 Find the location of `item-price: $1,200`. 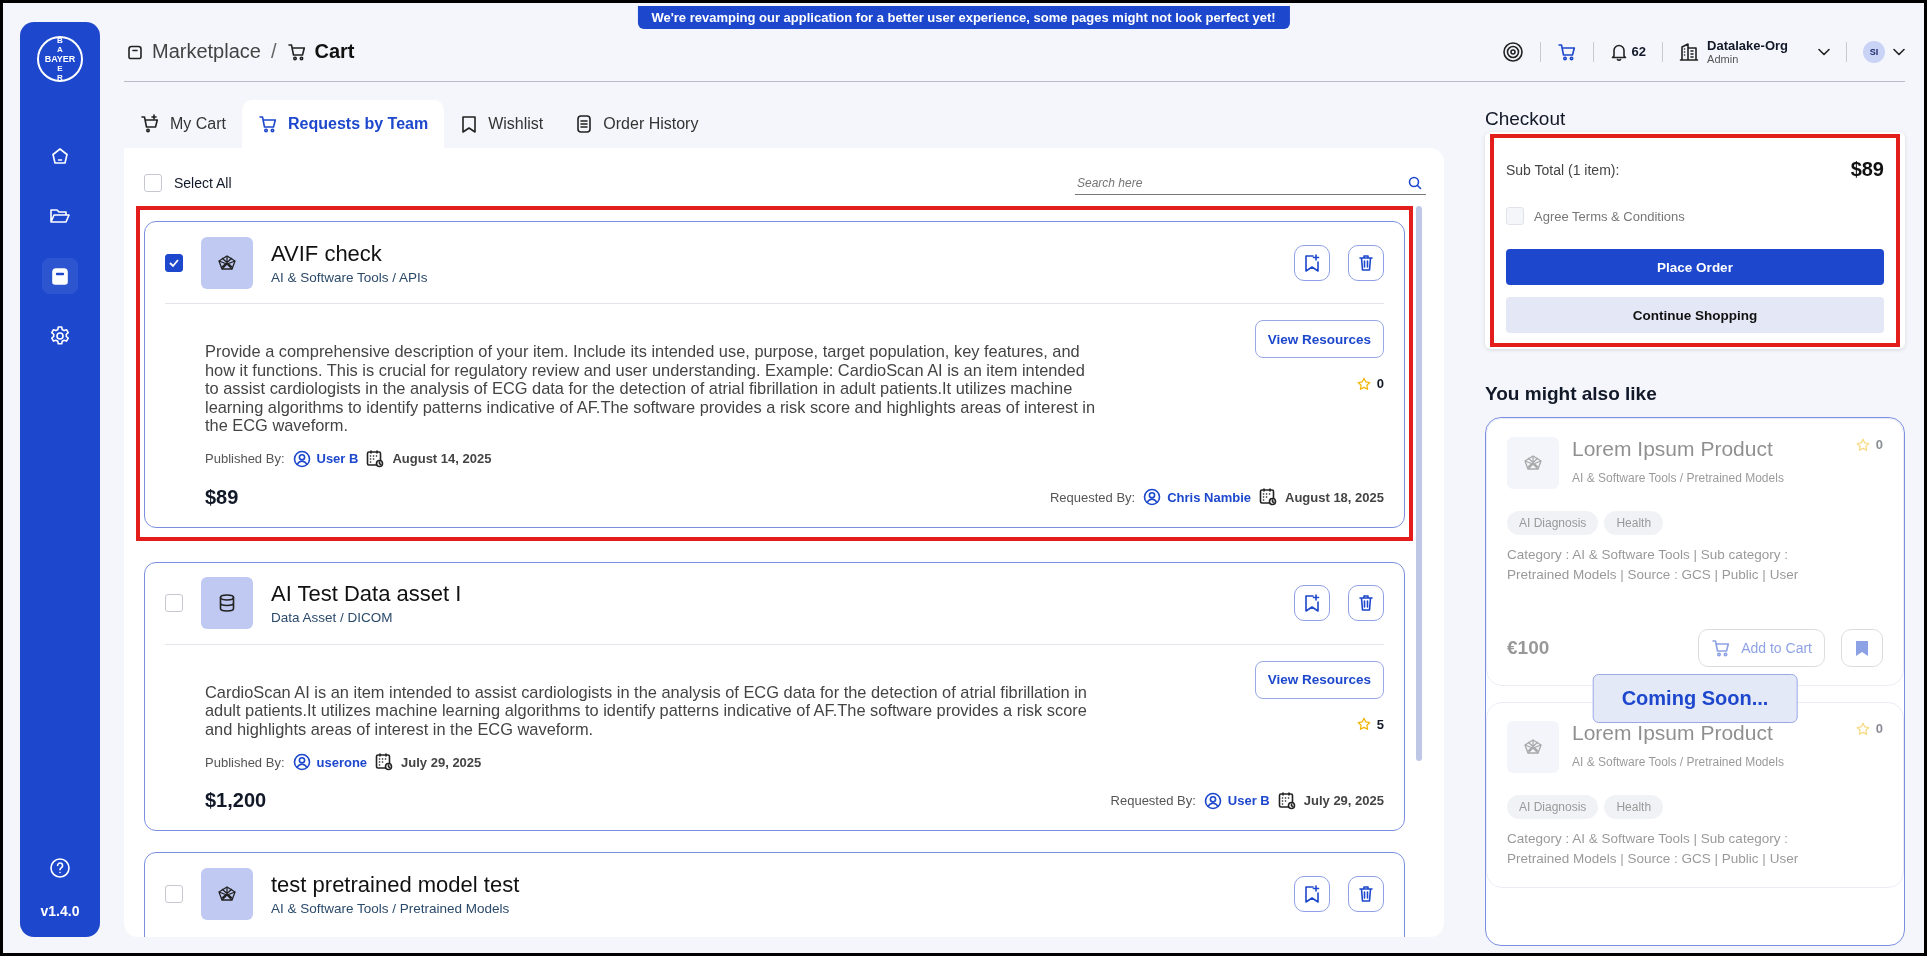

item-price: $1,200 is located at coordinates (236, 800).